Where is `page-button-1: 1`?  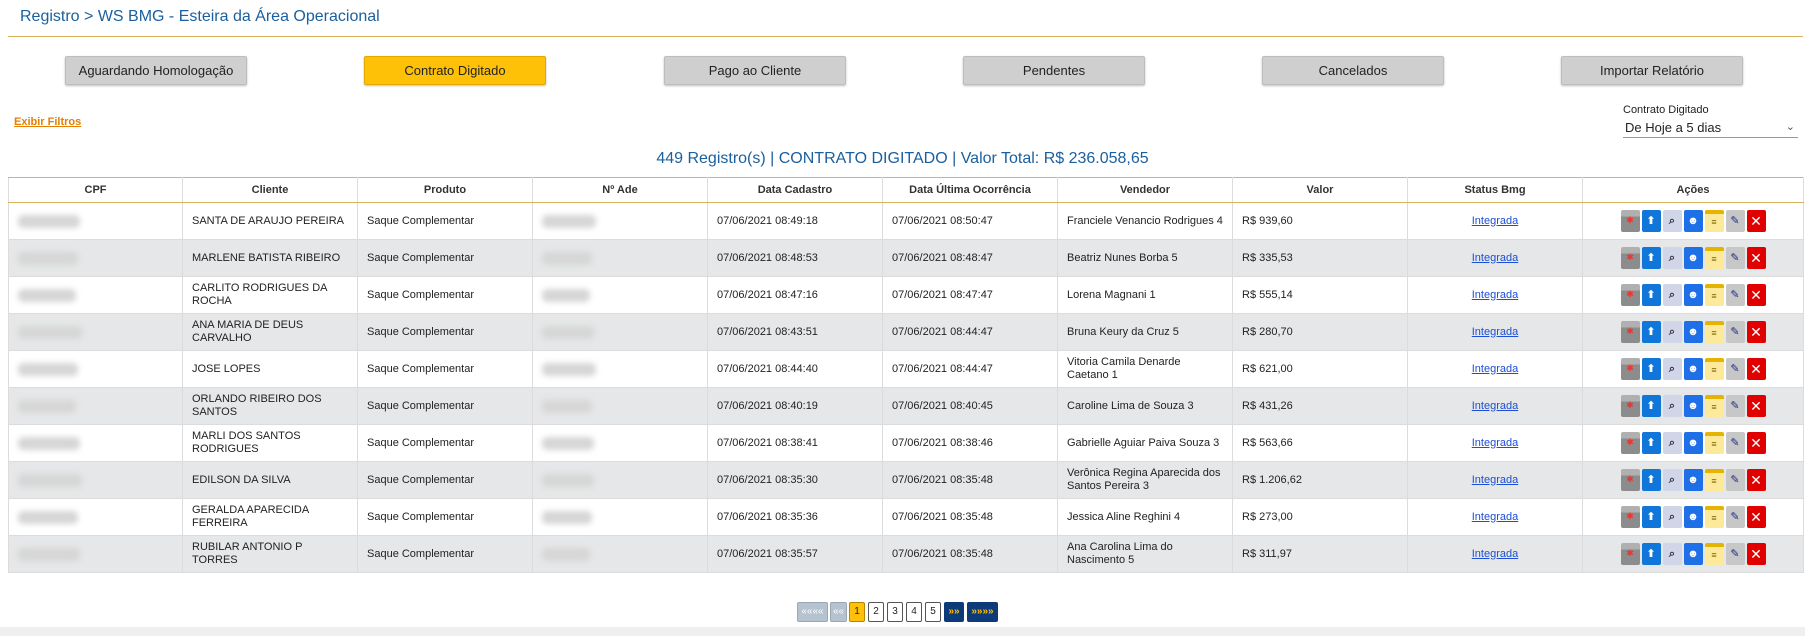 page-button-1: 1 is located at coordinates (857, 612).